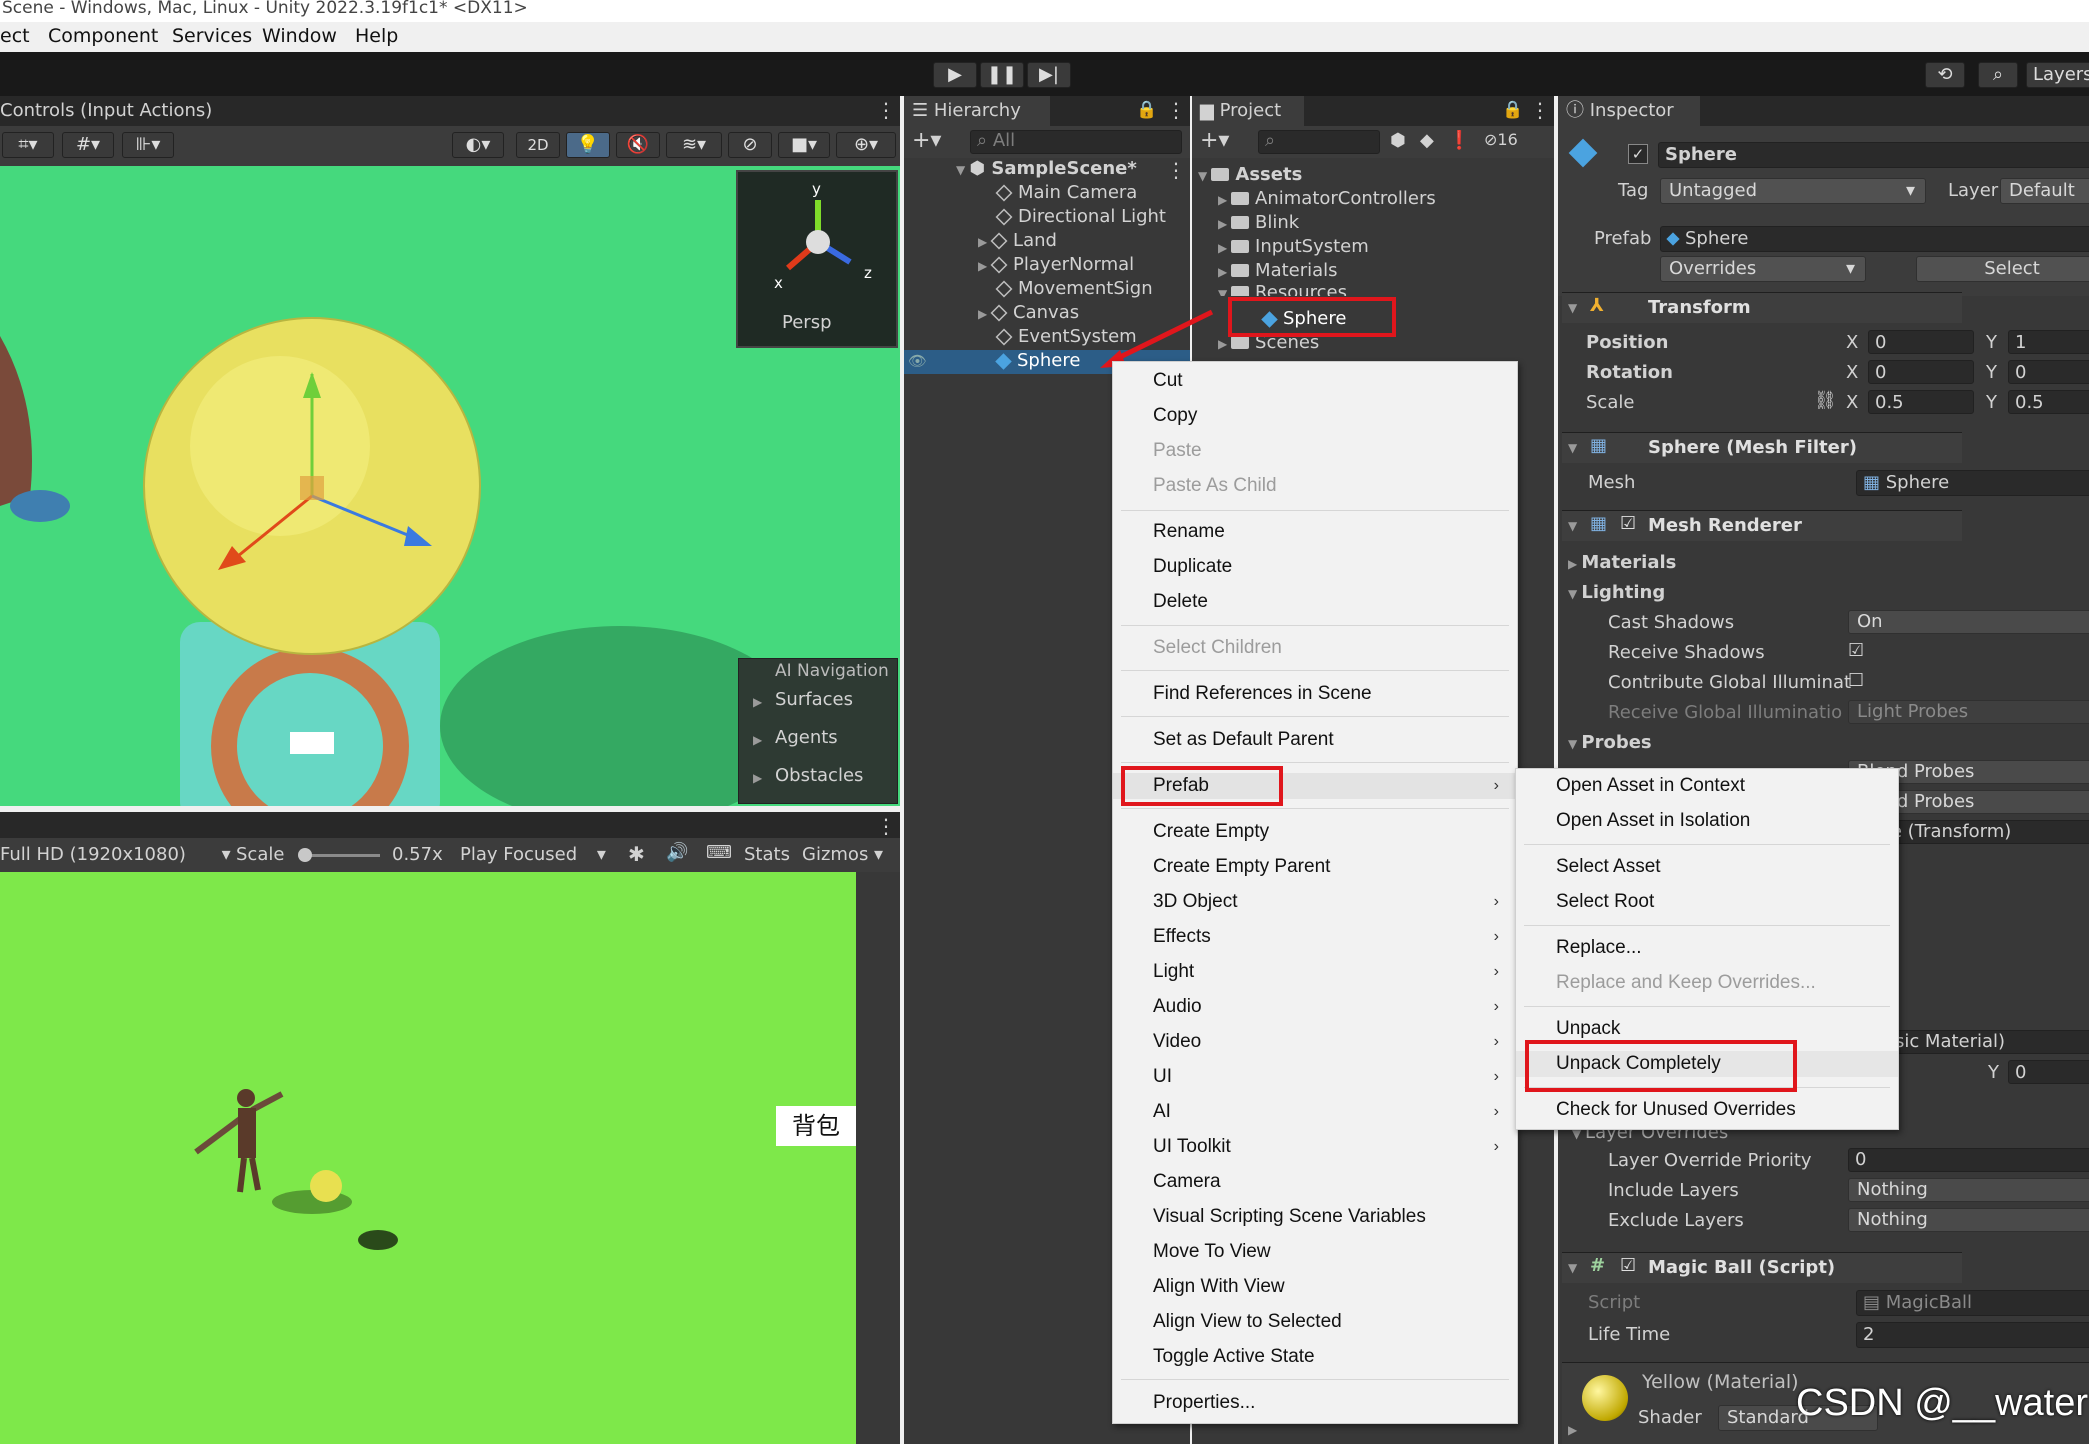 The image size is (2089, 1444). What do you see at coordinates (917, 361) in the screenshot?
I see `visibility-icon: 👁` at bounding box center [917, 361].